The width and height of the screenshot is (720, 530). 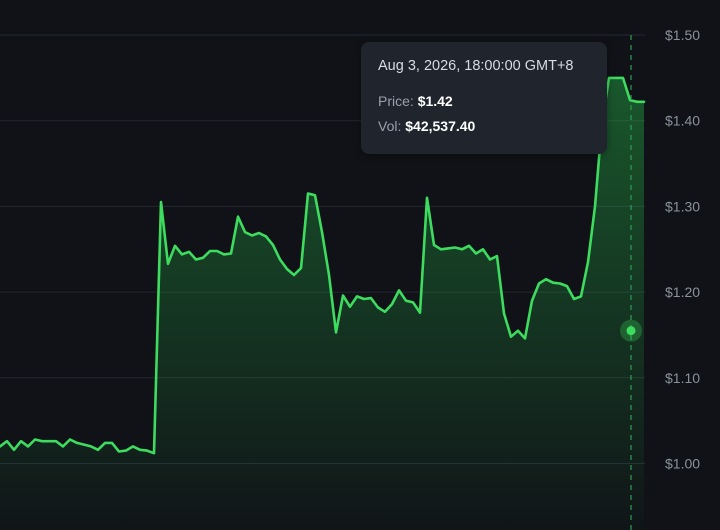 I want to click on y-tick-label: $1.20, so click(x=682, y=292).